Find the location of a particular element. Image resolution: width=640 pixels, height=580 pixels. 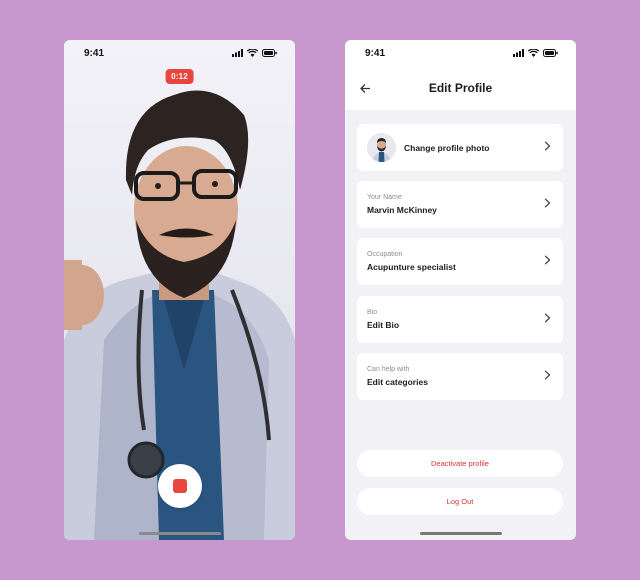

change-photo-label: Change profile photo is located at coordinates (447, 147).